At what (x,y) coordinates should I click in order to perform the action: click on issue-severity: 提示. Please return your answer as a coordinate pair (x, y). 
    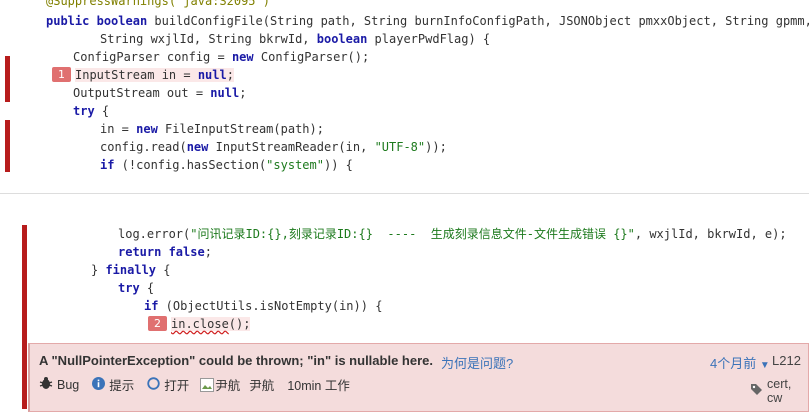
    Looking at the image, I should click on (113, 384).